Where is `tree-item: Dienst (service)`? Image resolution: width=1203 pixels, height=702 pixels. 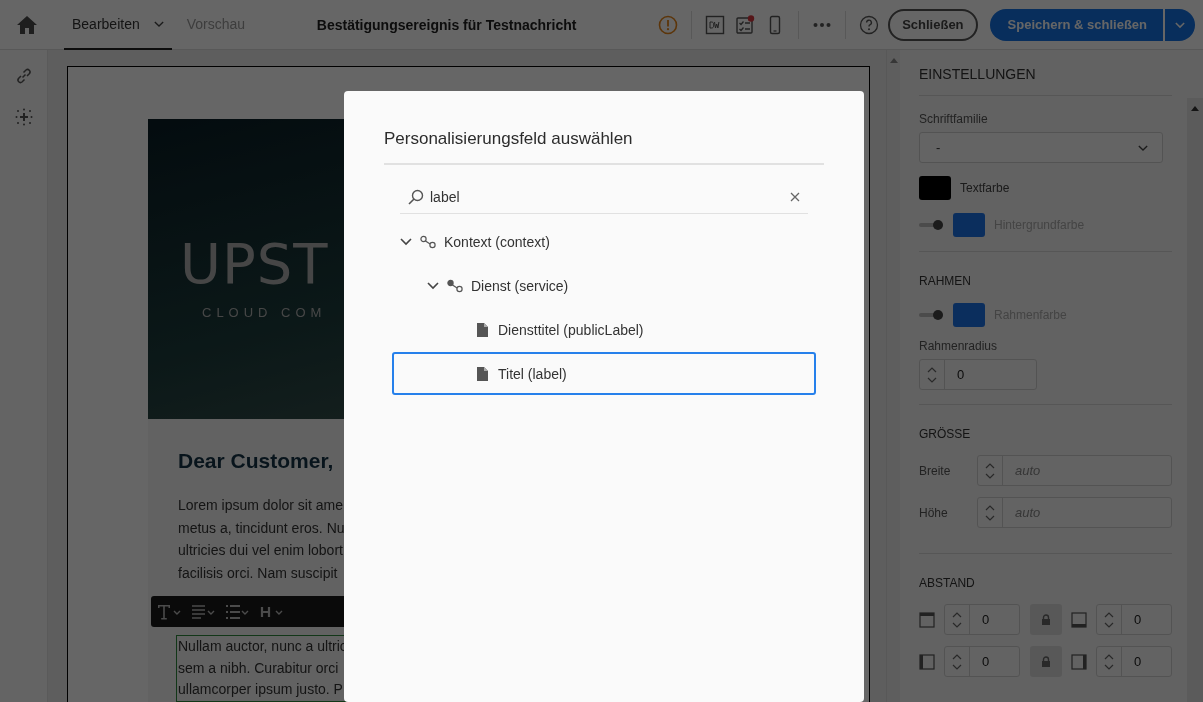
tree-item: Dienst (service) is located at coordinates (604, 285).